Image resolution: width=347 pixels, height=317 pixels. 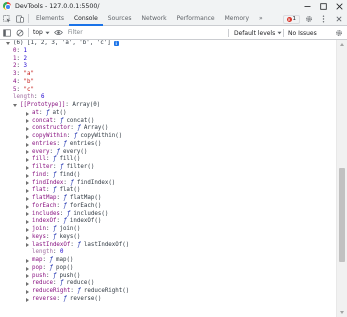 I want to click on tab-label: Console, so click(x=85, y=18).